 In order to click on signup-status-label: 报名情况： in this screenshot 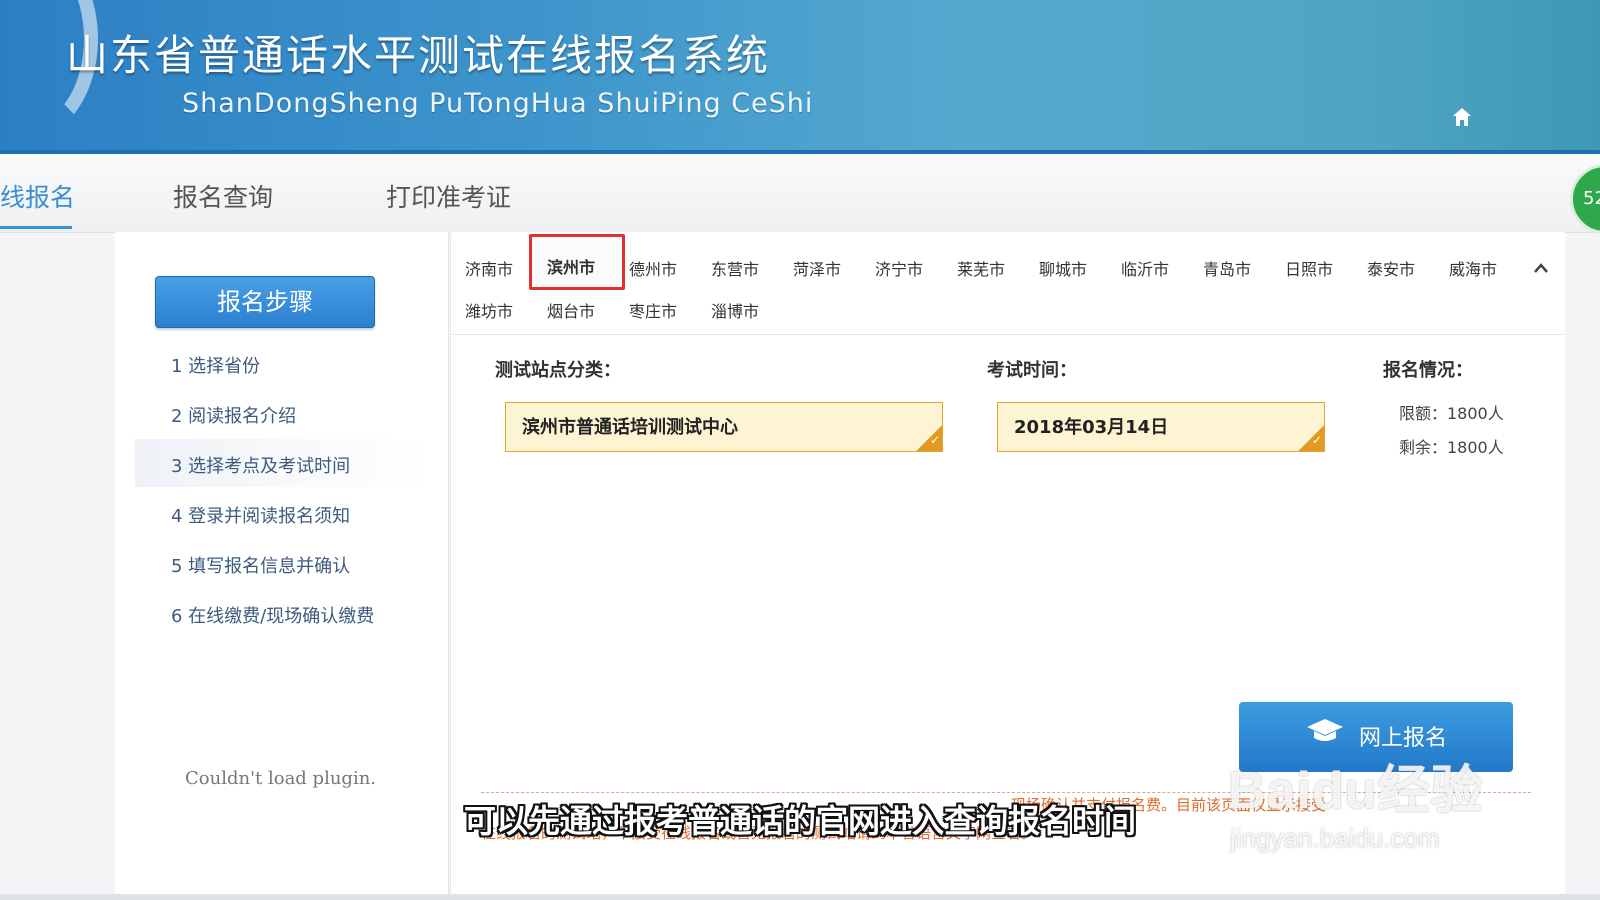, I will do `click(1428, 370)`.